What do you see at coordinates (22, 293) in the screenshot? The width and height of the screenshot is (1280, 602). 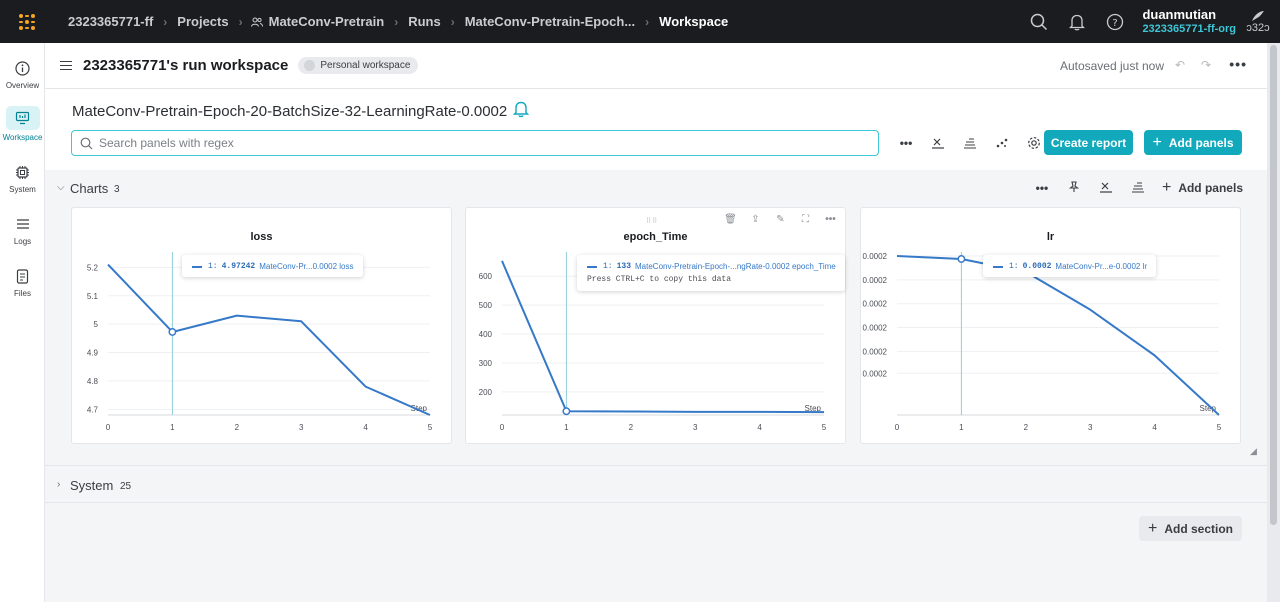 I see `sidebar-item-label: Files` at bounding box center [22, 293].